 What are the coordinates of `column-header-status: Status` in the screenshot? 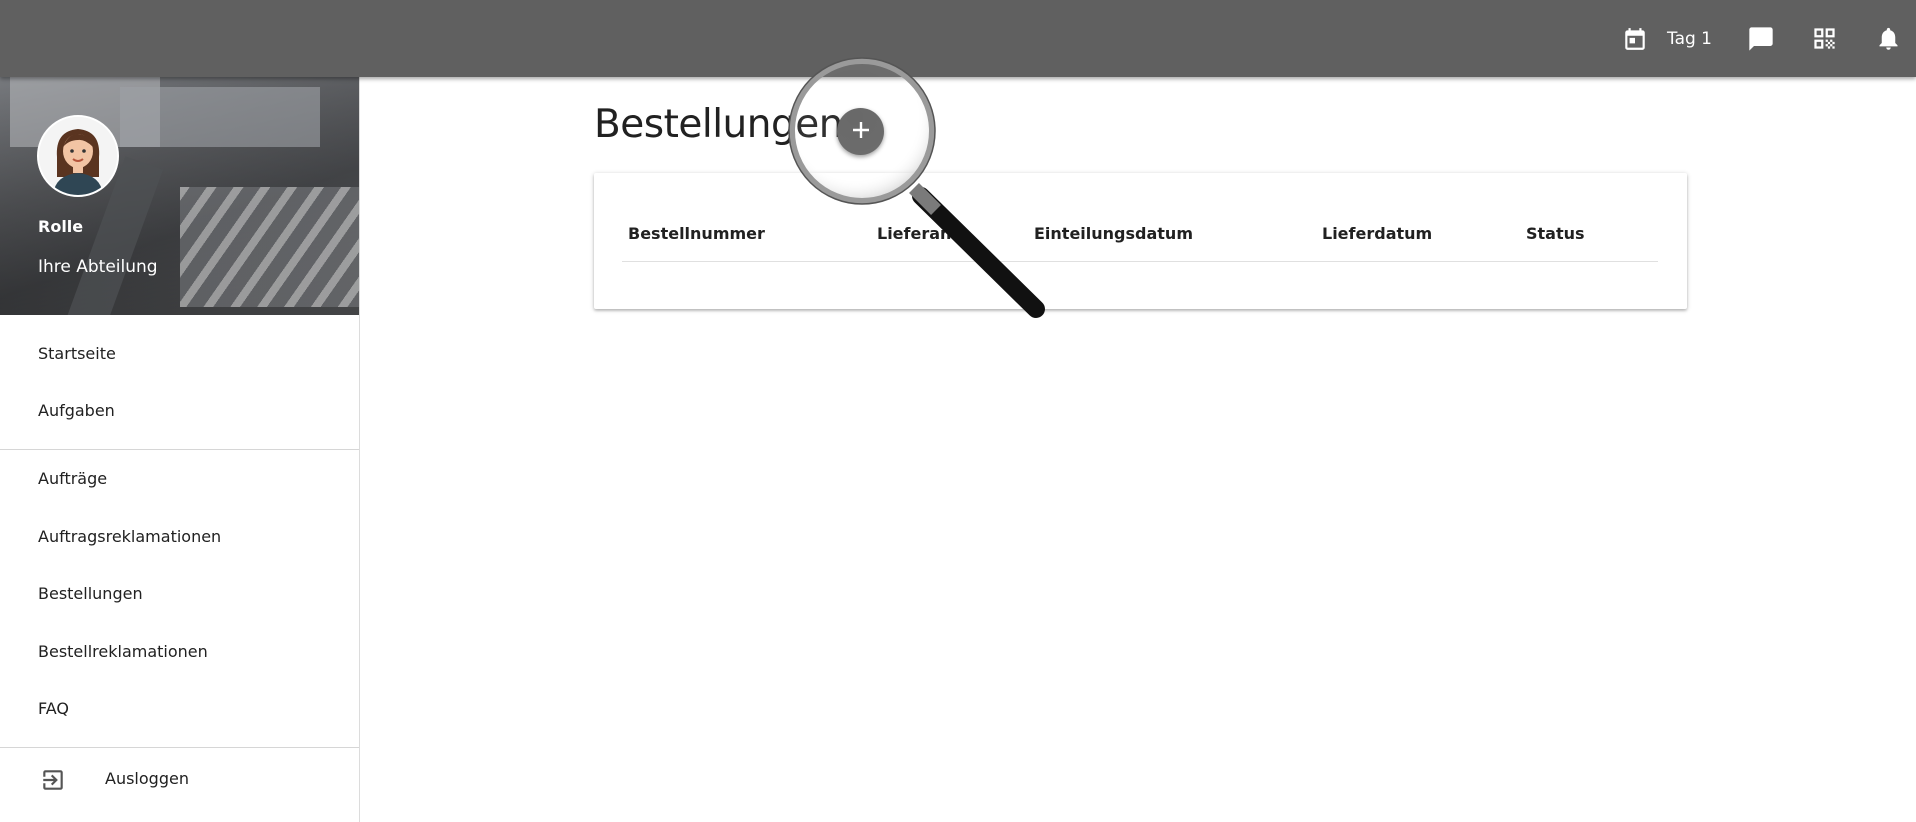 It's located at (1555, 233).